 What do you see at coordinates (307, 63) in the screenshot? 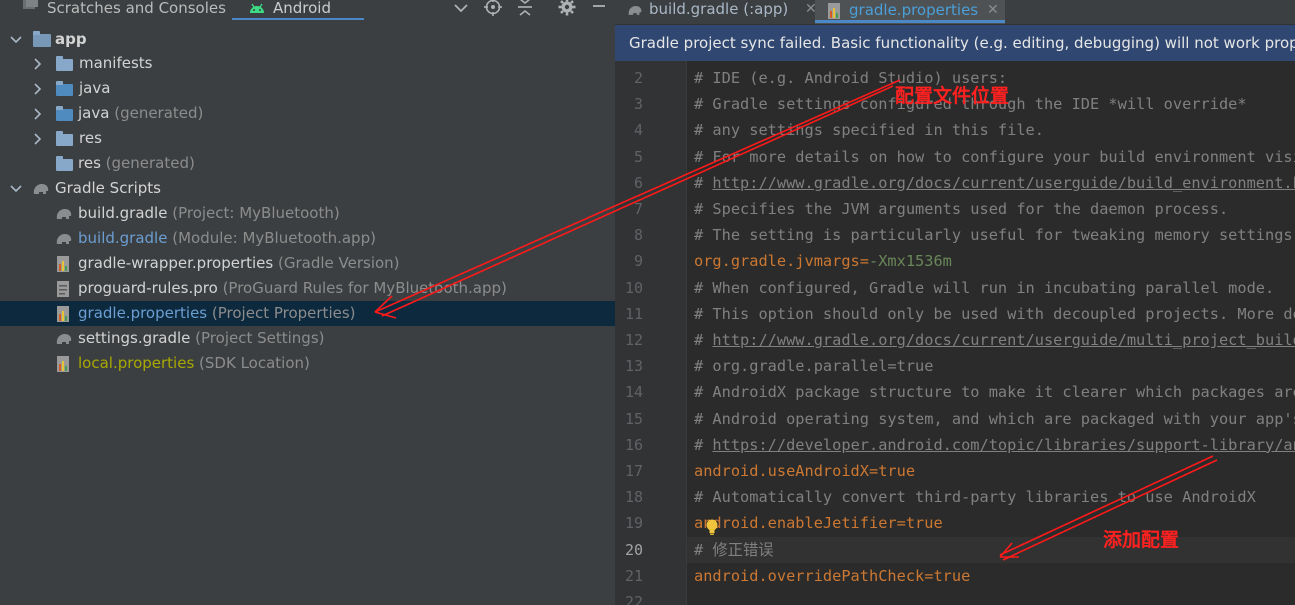
I see `tree-node-manifests: manifests` at bounding box center [307, 63].